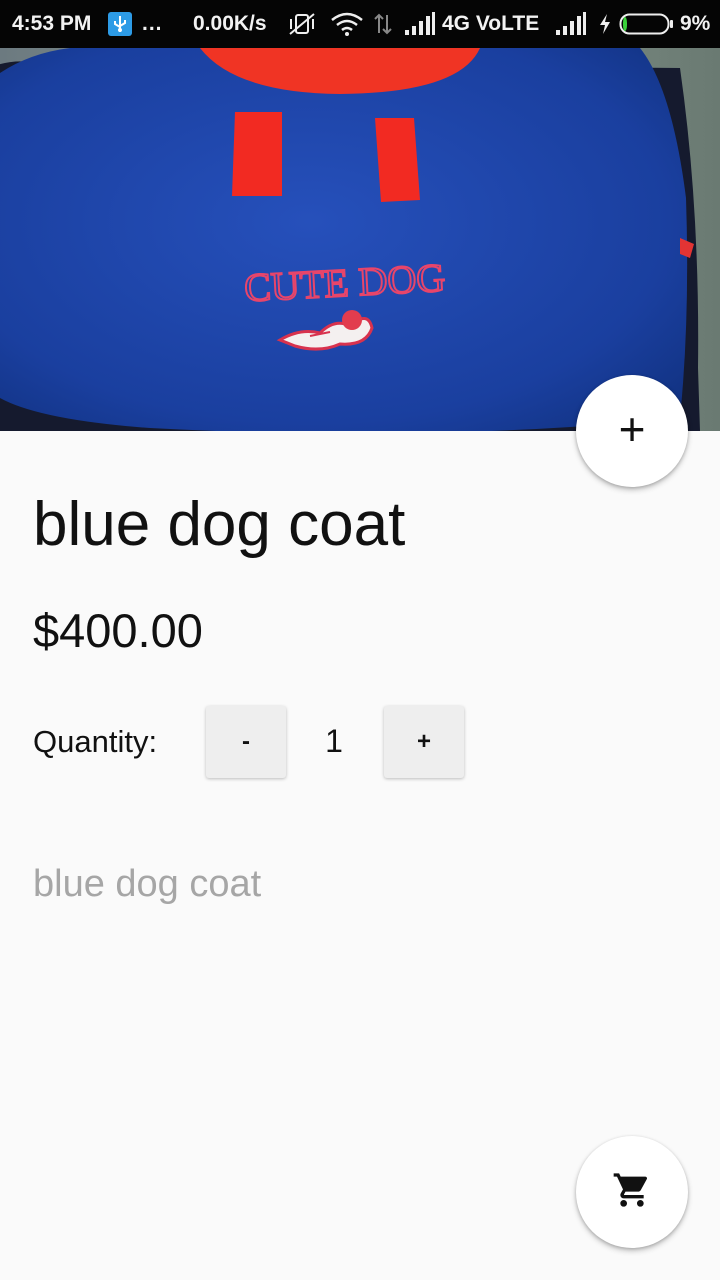  I want to click on product-title: blue dog coat, so click(219, 524).